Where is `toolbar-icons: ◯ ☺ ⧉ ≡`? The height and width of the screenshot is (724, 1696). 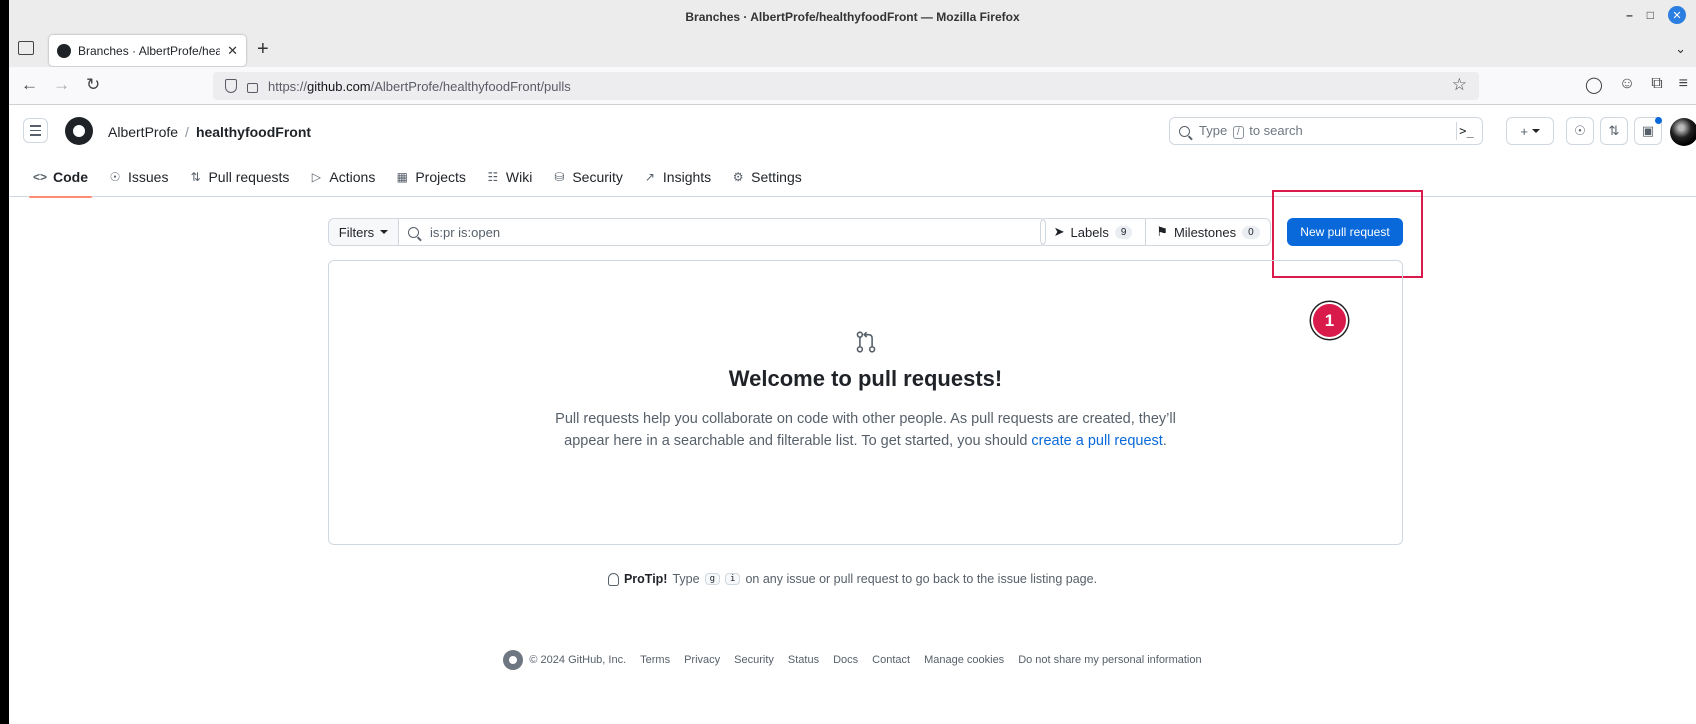 toolbar-icons: ◯ ☺ ⧉ ≡ is located at coordinates (1636, 85).